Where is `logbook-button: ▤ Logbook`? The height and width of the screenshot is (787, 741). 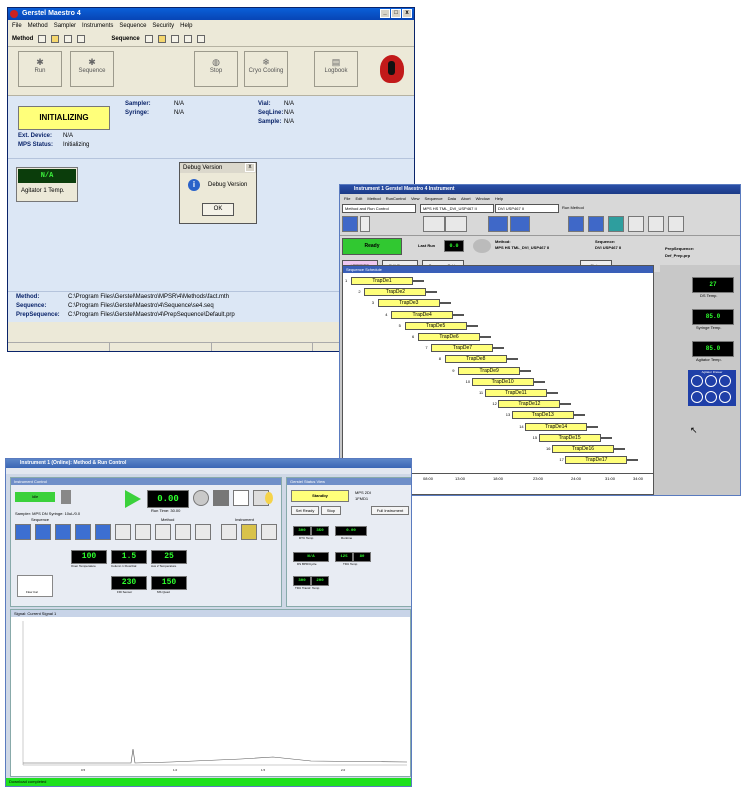
logbook-button: ▤ Logbook is located at coordinates (336, 69).